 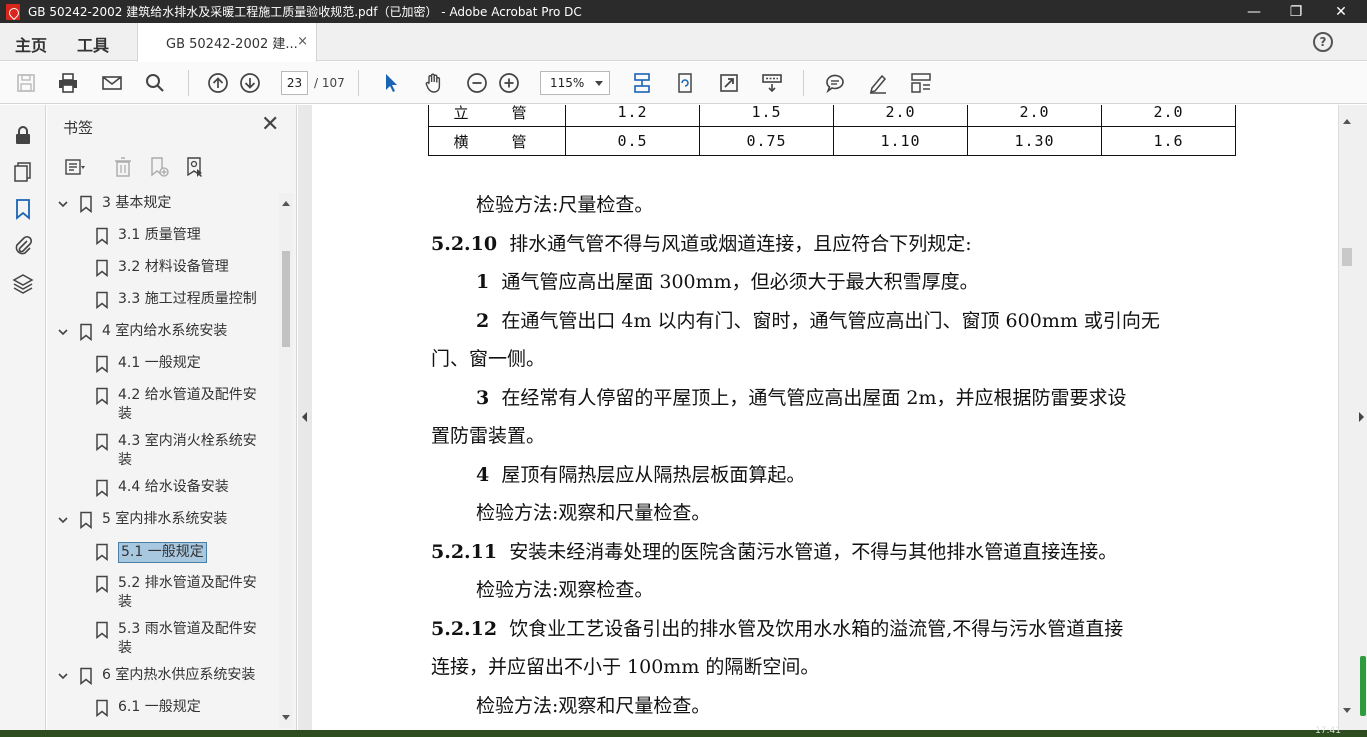 What do you see at coordinates (835, 83) in the screenshot?
I see `comment-icon` at bounding box center [835, 83].